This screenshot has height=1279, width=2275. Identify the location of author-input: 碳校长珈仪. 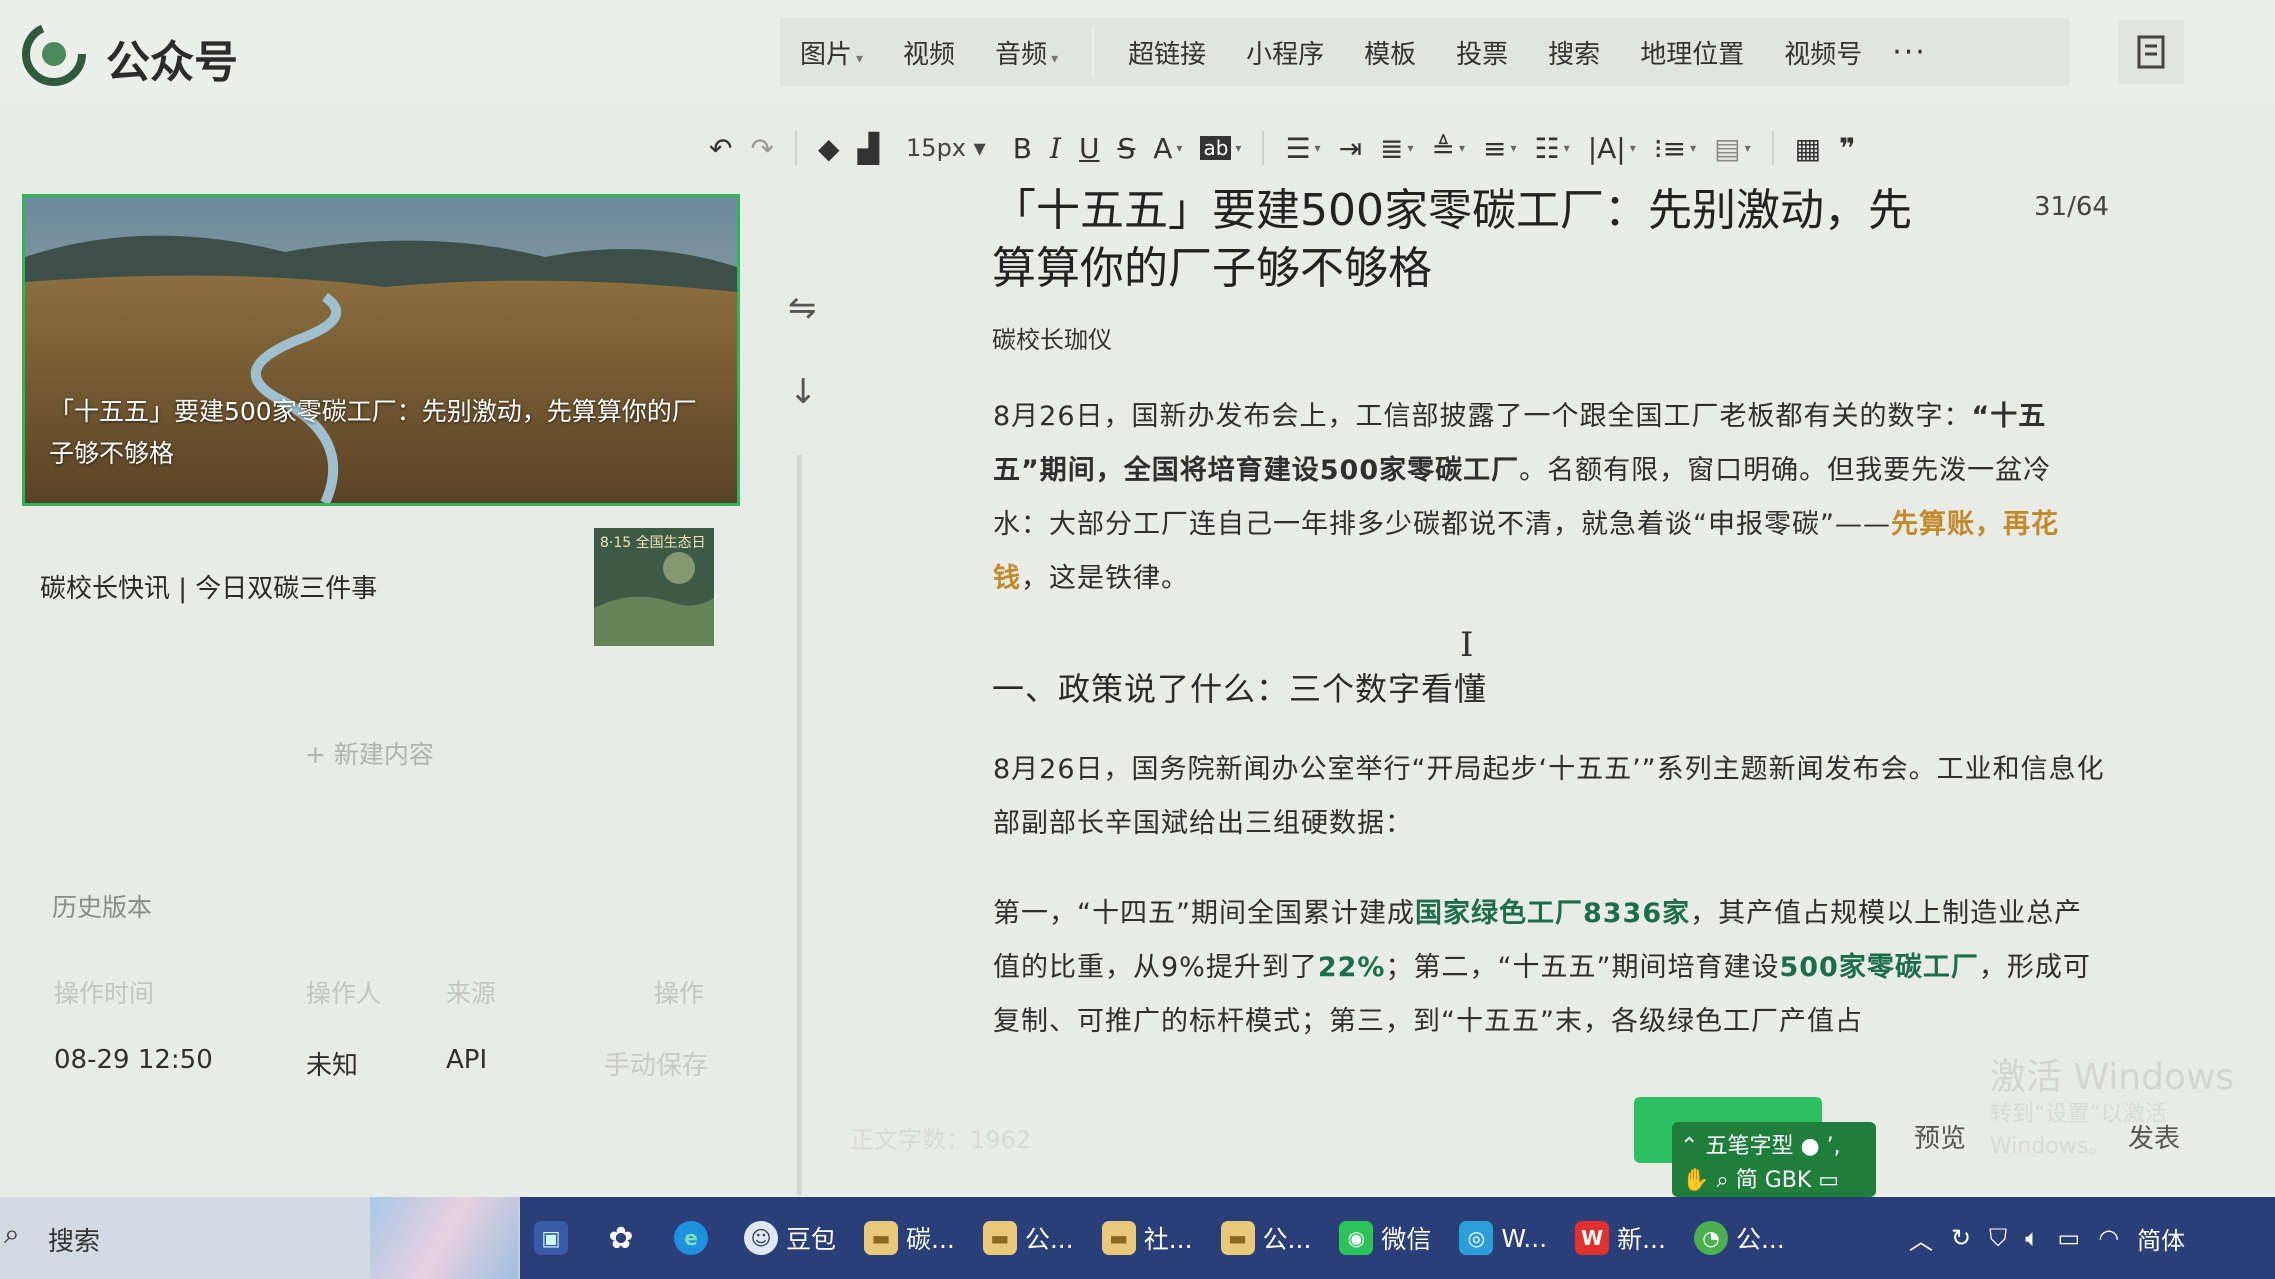
(1052, 337).